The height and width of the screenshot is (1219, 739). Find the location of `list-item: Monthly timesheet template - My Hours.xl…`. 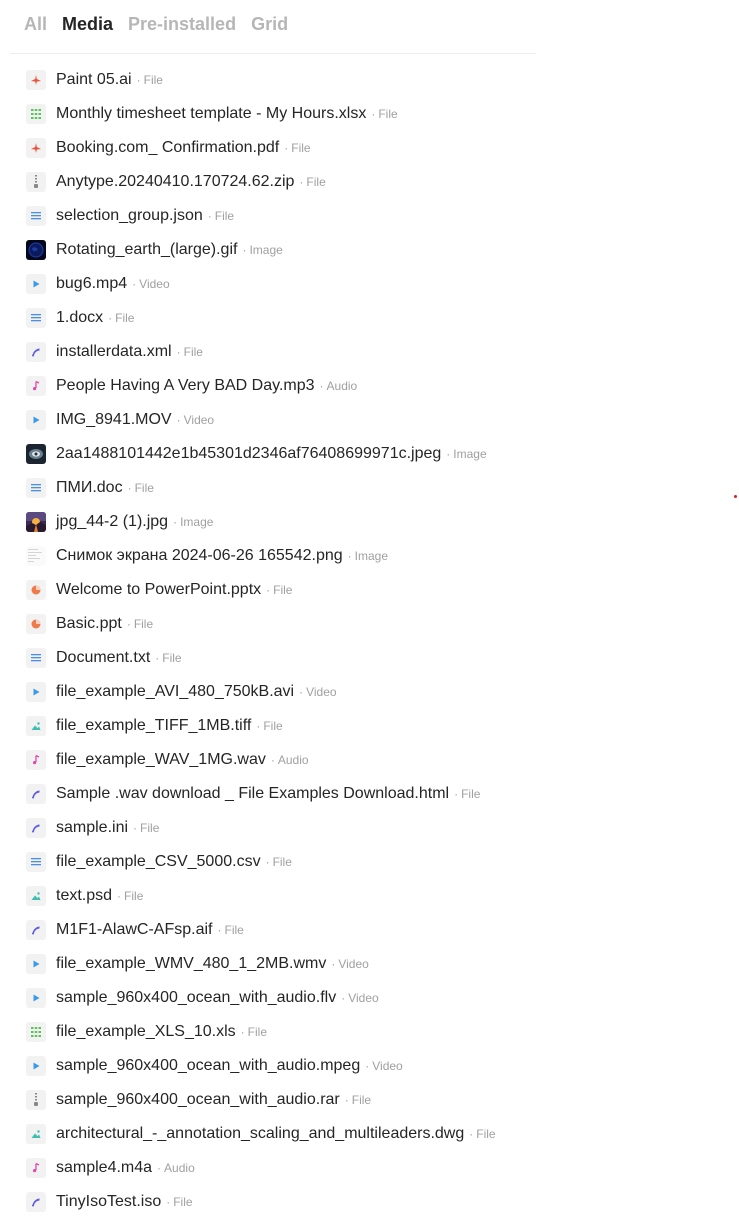

list-item: Monthly timesheet template - My Hours.xl… is located at coordinates (360, 114).